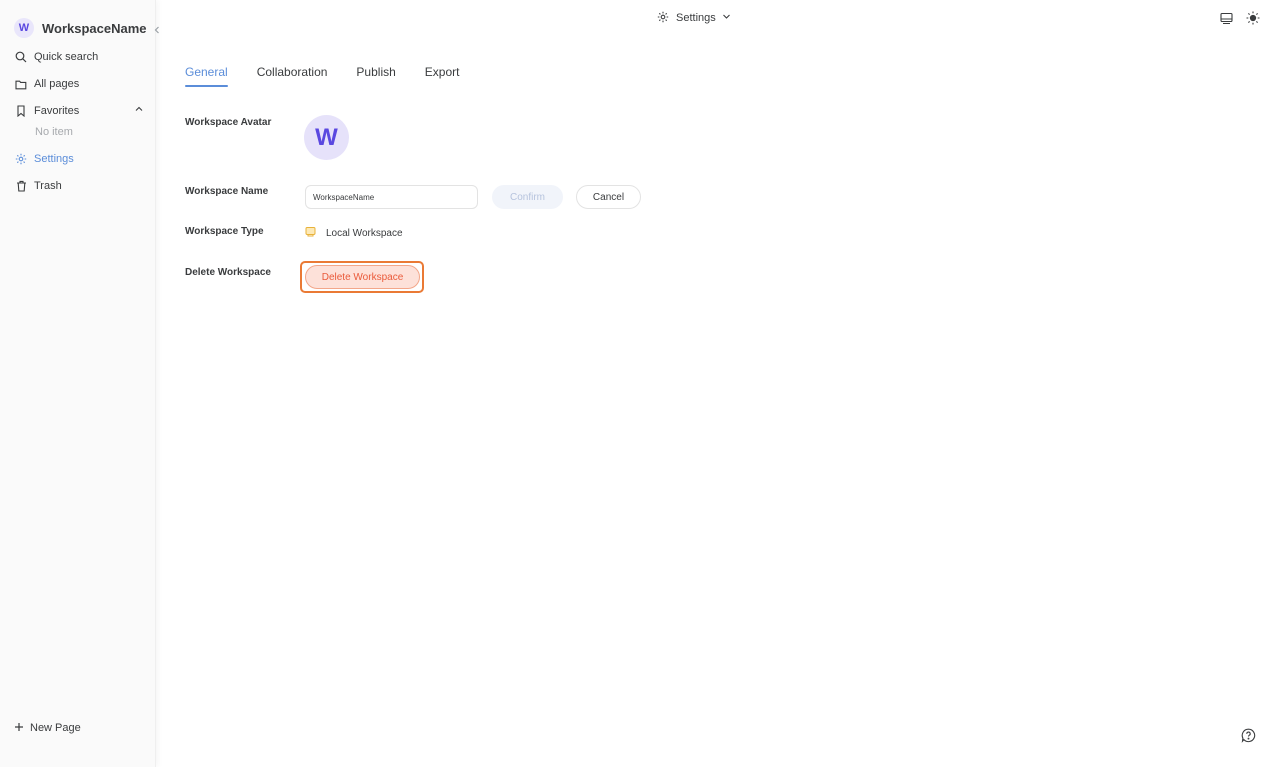 The image size is (1280, 767). What do you see at coordinates (66, 57) in the screenshot?
I see `sidebar-item-label: Quick search` at bounding box center [66, 57].